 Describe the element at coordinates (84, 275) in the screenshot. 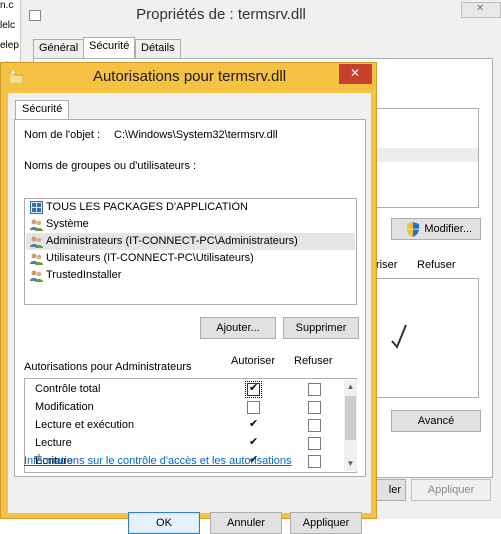

I see `user-name: TrustedInstaller` at that location.